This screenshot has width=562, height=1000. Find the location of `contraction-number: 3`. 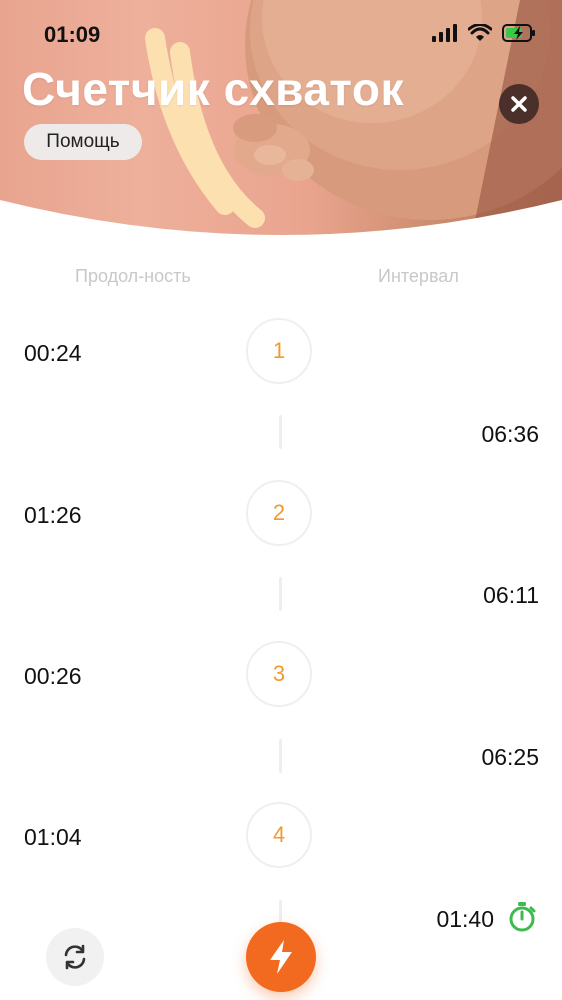

contraction-number: 3 is located at coordinates (279, 674).